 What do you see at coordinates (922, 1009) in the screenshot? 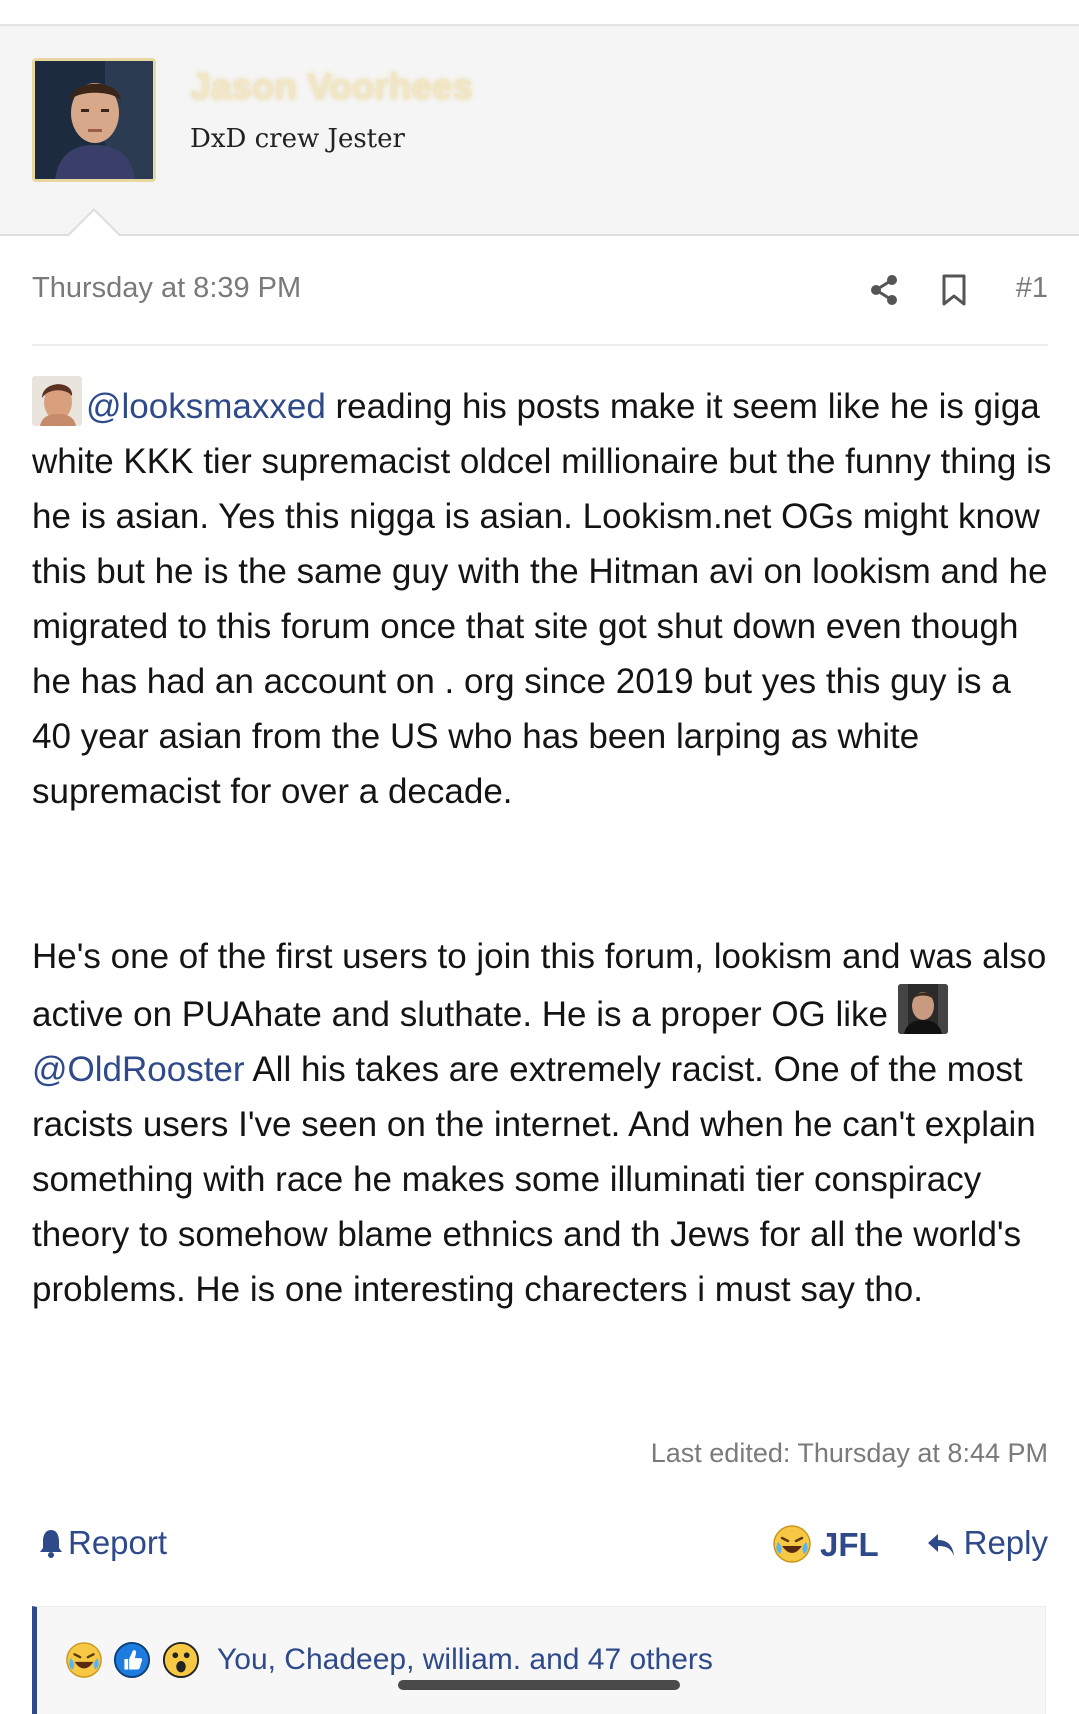
I see `mention-avatar-oldrooster` at bounding box center [922, 1009].